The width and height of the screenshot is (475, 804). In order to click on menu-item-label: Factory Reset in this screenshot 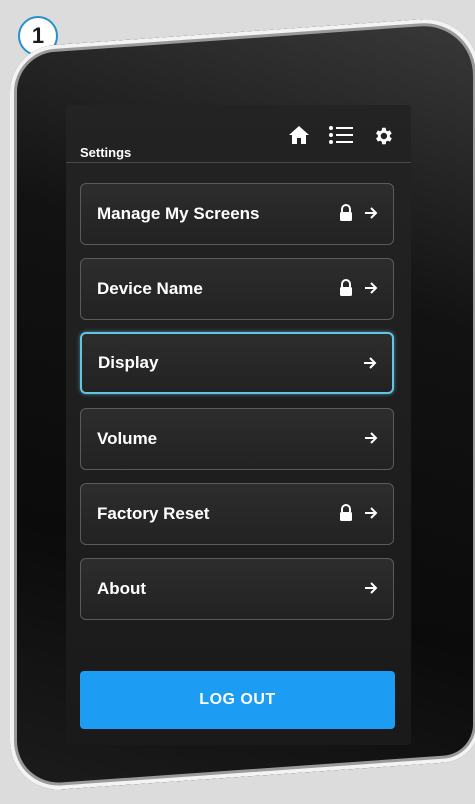, I will do `click(153, 513)`.